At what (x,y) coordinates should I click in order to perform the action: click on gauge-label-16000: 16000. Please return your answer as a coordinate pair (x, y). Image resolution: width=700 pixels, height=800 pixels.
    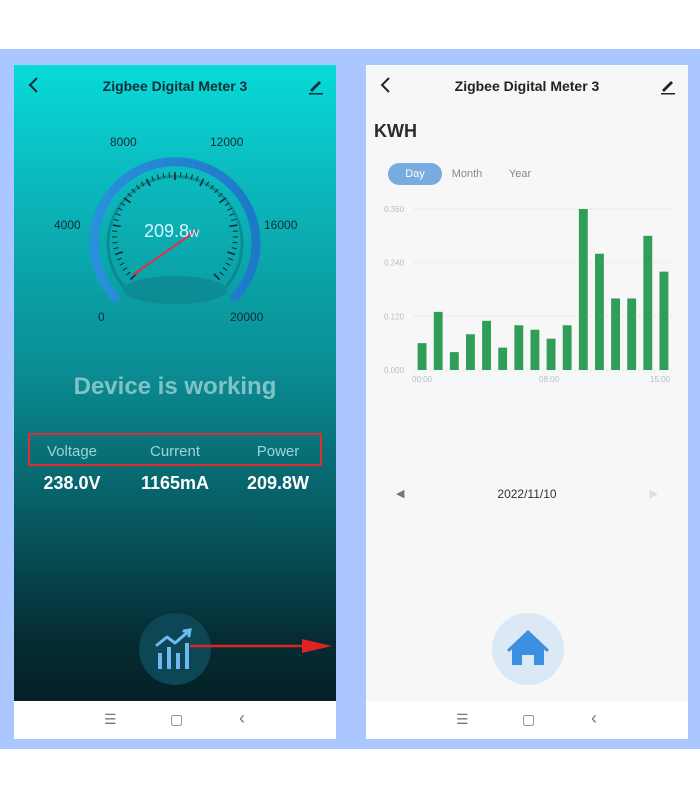
    Looking at the image, I should click on (281, 225).